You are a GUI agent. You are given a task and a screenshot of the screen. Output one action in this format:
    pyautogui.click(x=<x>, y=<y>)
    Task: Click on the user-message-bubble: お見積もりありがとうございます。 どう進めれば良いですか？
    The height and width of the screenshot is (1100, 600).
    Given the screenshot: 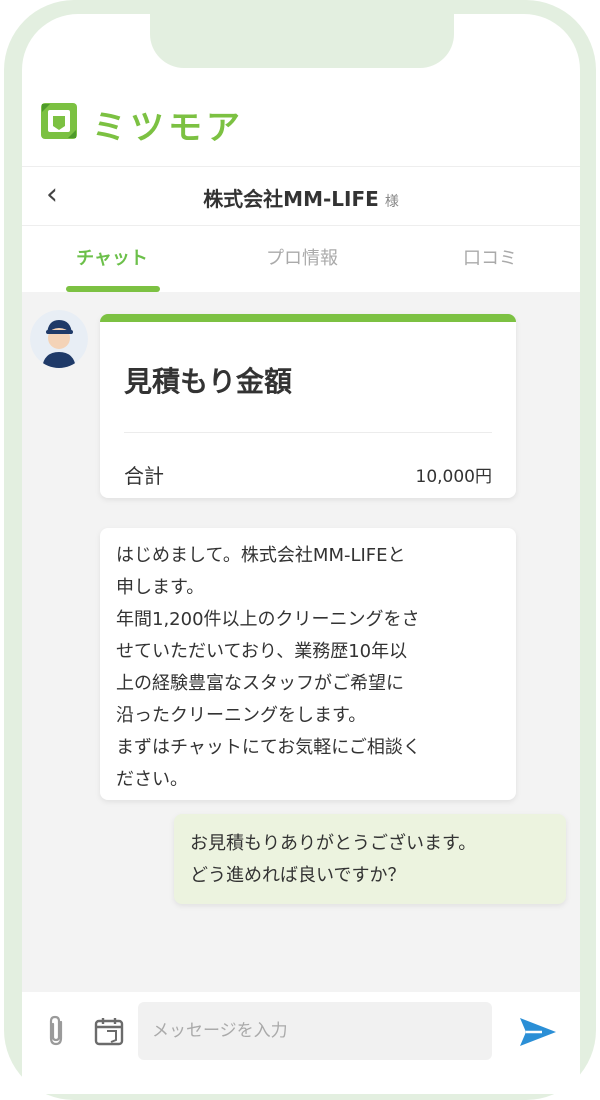 What is the action you would take?
    pyautogui.click(x=370, y=859)
    